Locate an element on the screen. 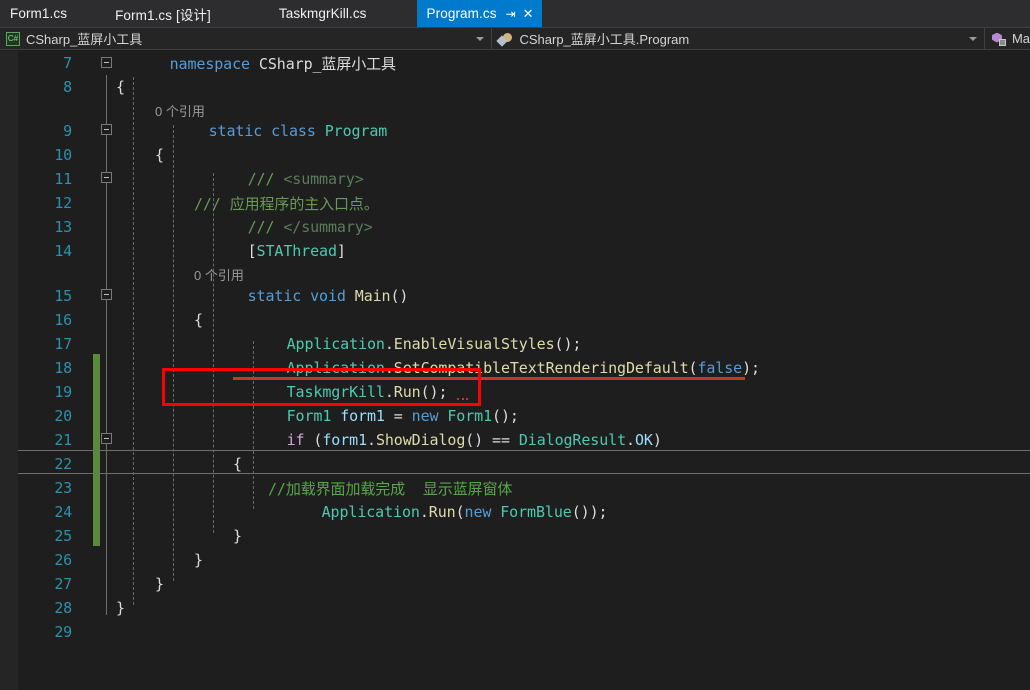 This screenshot has width=1030, height=690. code-line: 15 static void Main() is located at coordinates (515, 296).